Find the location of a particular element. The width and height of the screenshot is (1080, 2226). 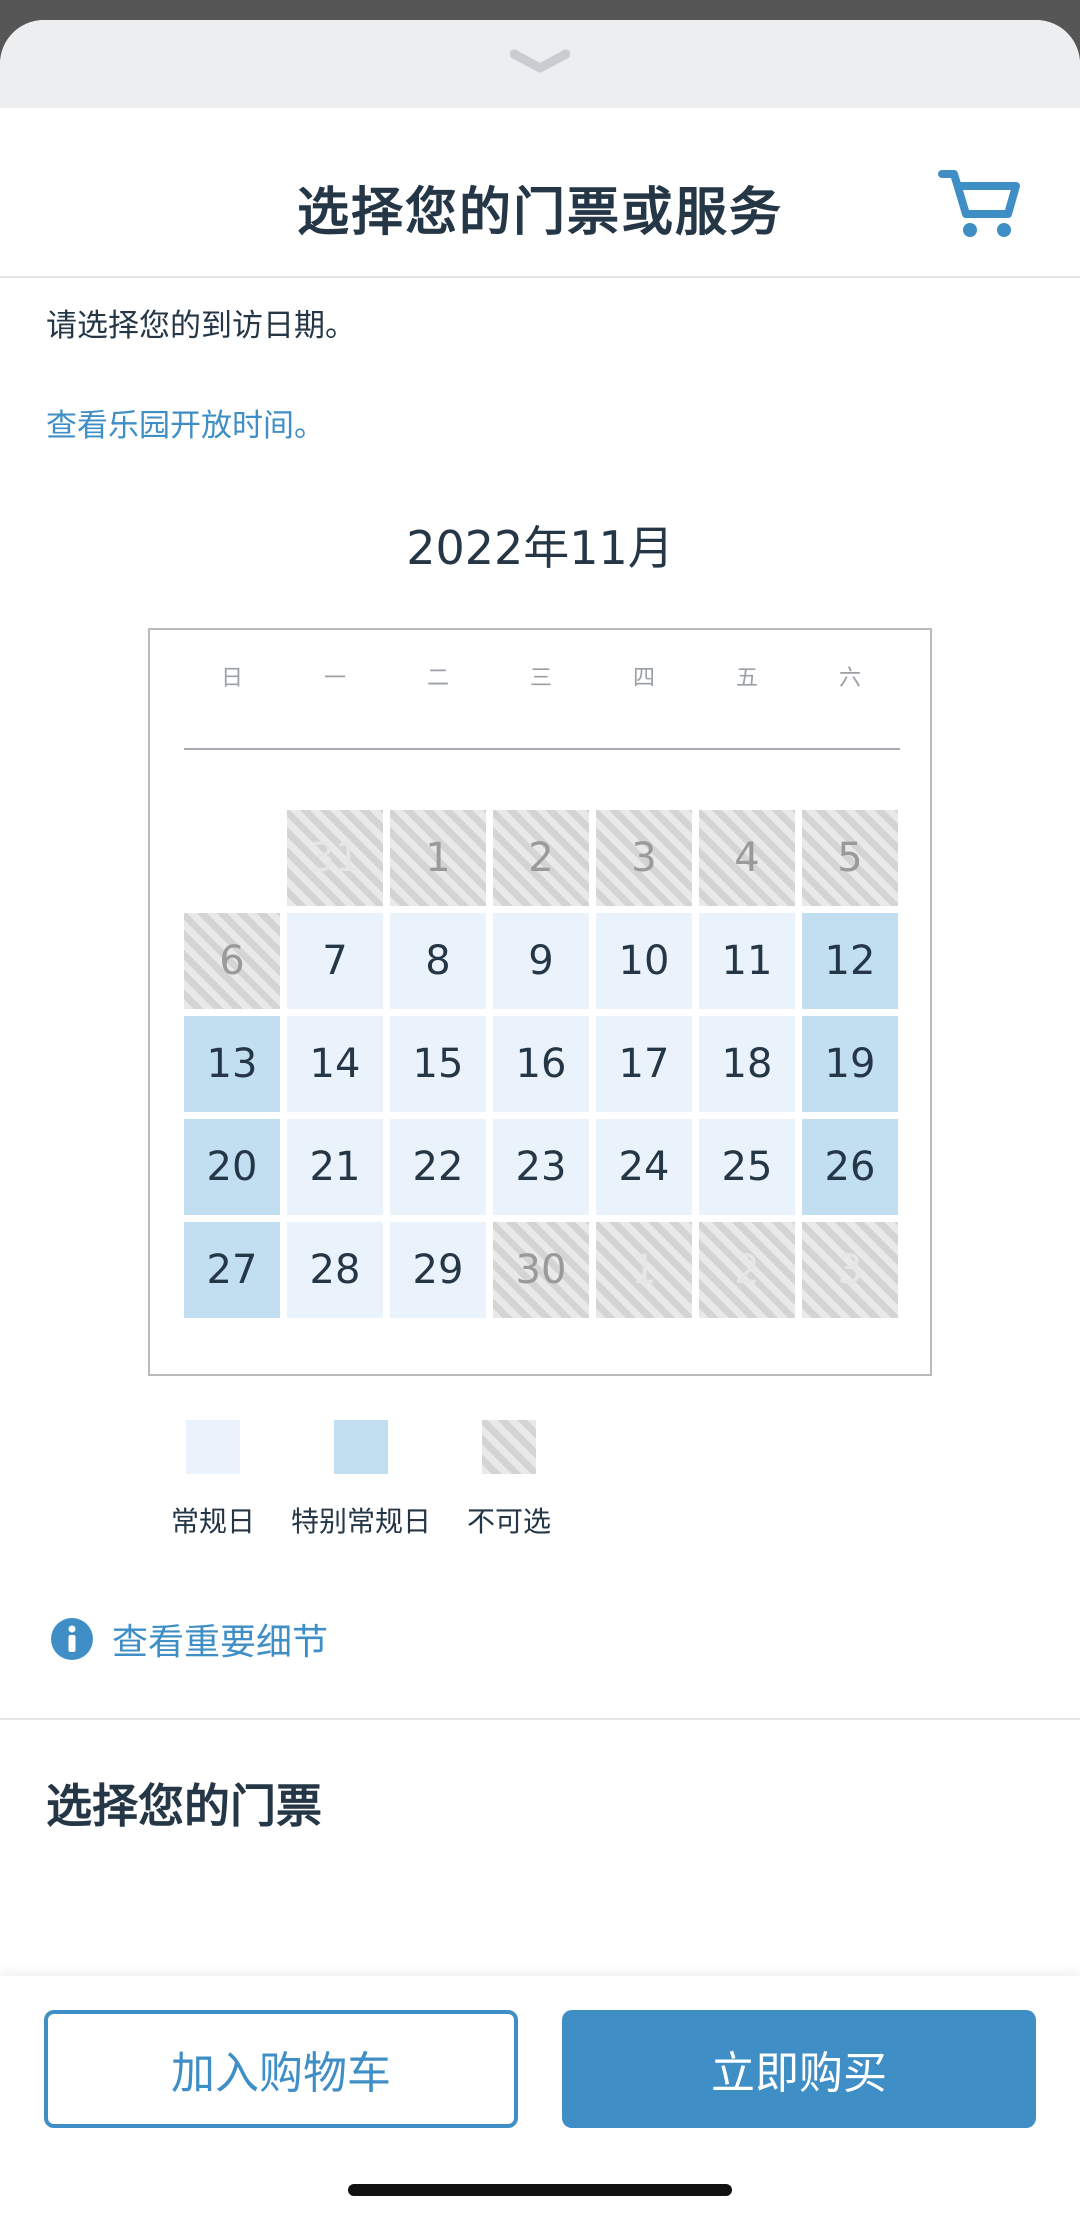

calendar-day: 18 is located at coordinates (747, 1064).